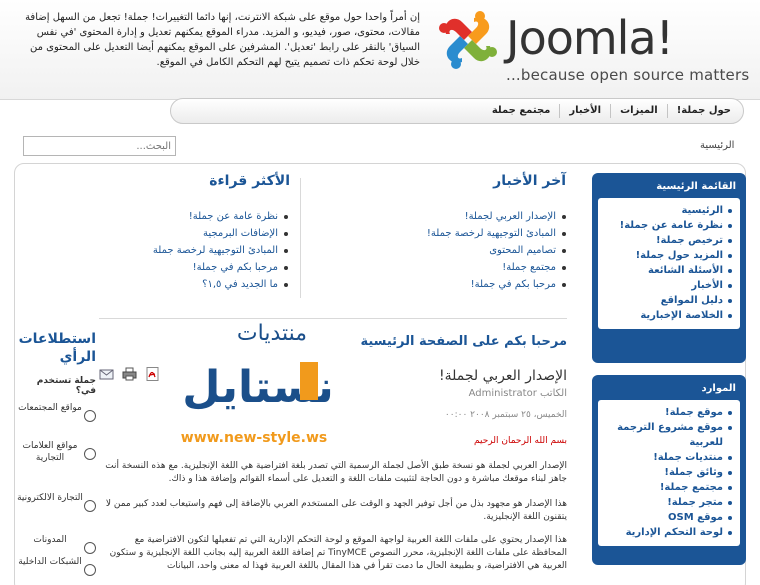  What do you see at coordinates (667, 487) in the screenshot?
I see `resource-link: مجتمع جملة!` at bounding box center [667, 487].